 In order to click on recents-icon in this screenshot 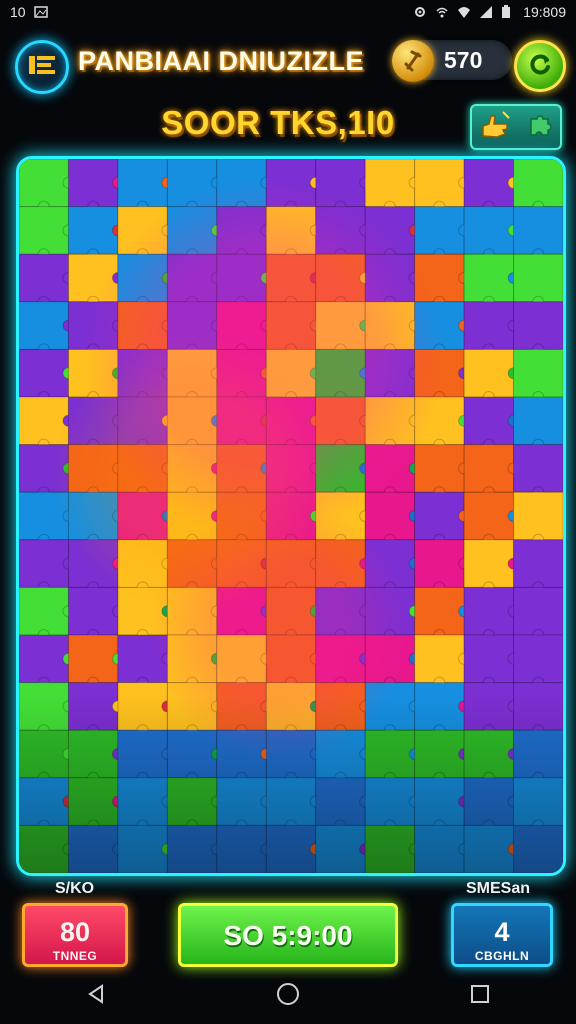, I will do `click(480, 996)`.